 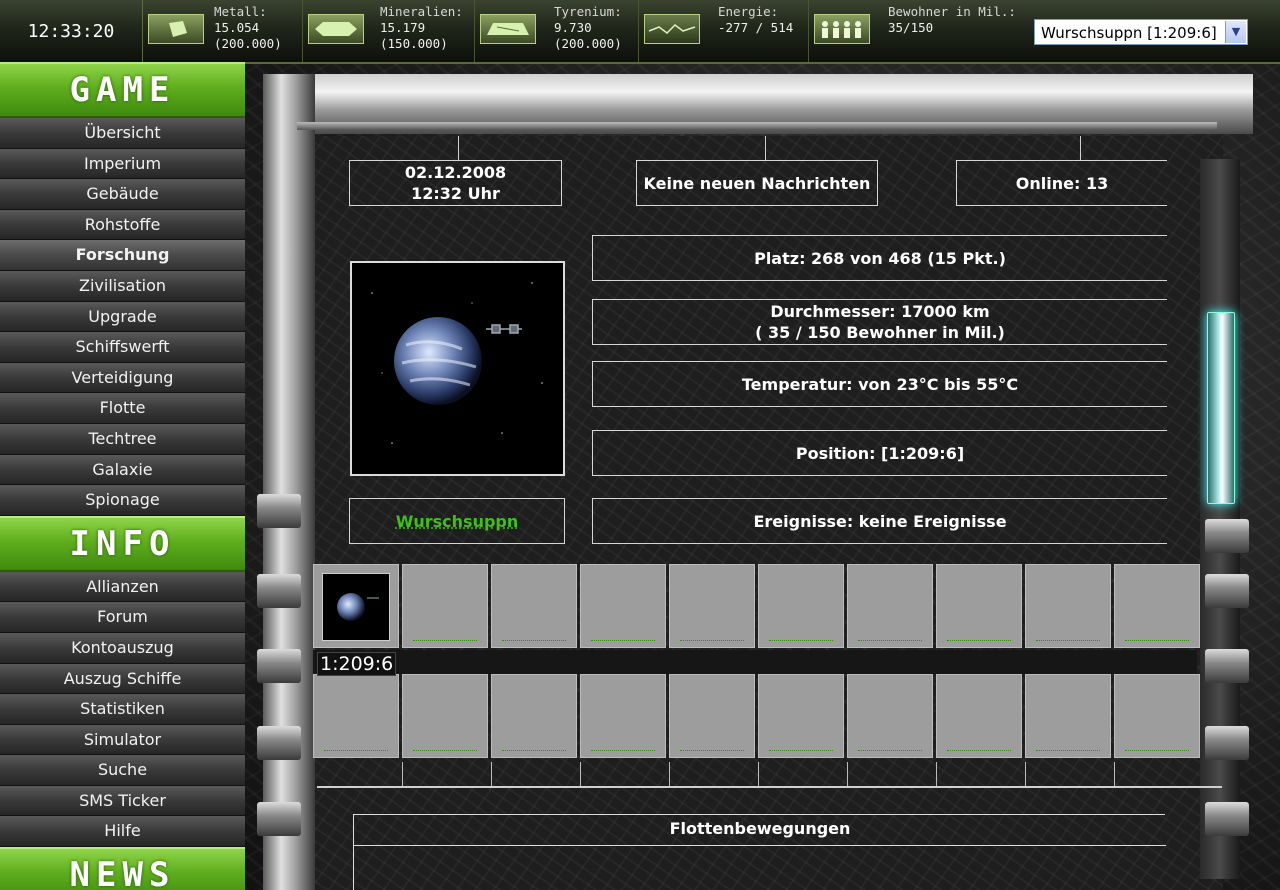 What do you see at coordinates (455, 193) in the screenshot?
I see `time-text: 12:32 Uhr` at bounding box center [455, 193].